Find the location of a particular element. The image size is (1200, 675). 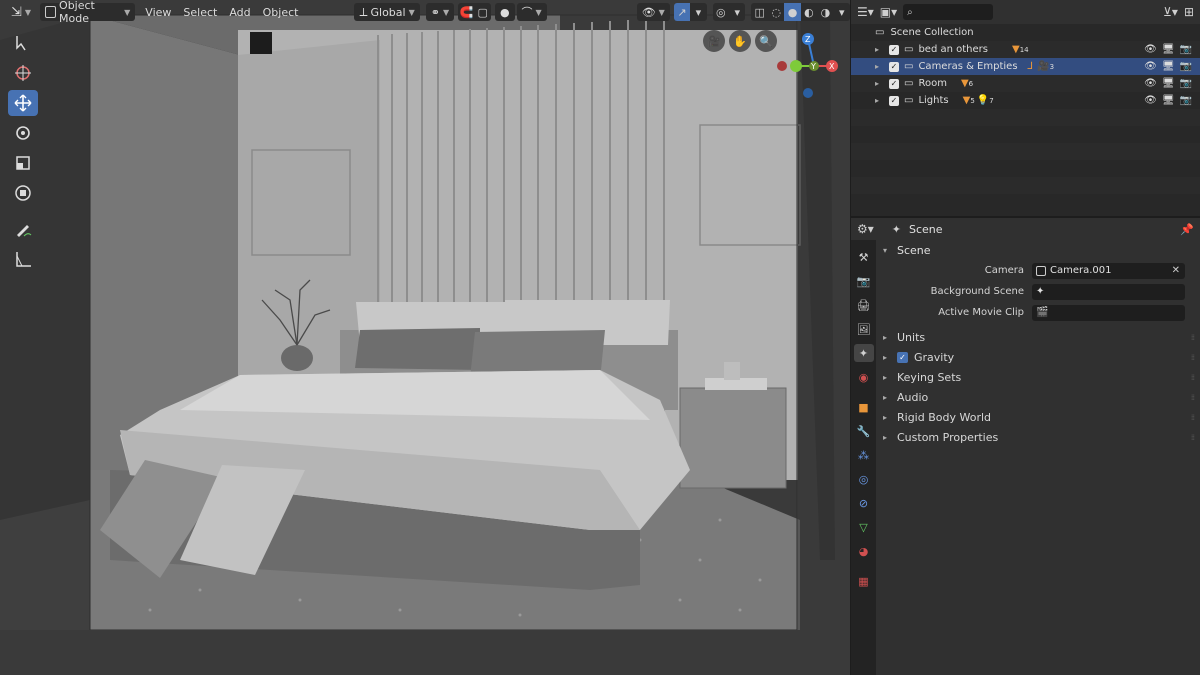

rotate-tool is located at coordinates (23, 133).